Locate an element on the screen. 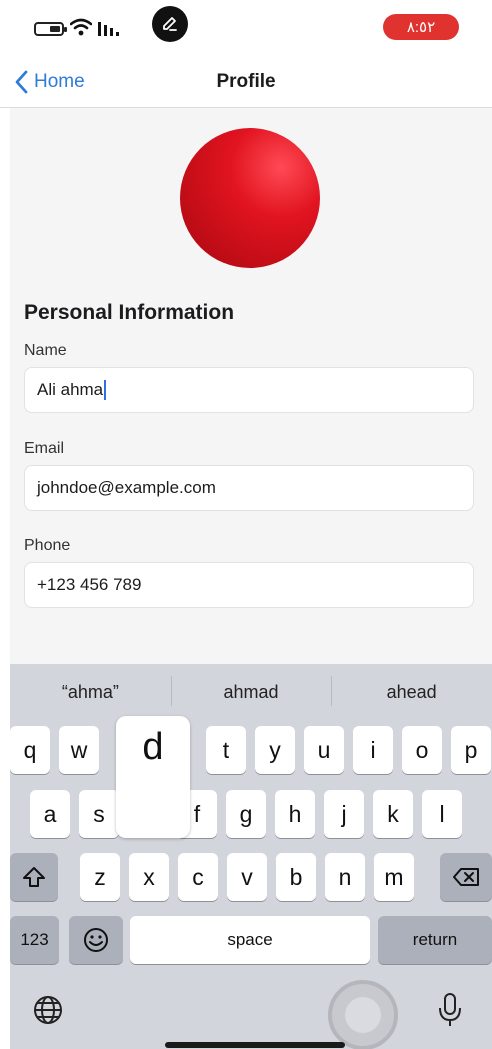  key-t: t is located at coordinates (226, 750).